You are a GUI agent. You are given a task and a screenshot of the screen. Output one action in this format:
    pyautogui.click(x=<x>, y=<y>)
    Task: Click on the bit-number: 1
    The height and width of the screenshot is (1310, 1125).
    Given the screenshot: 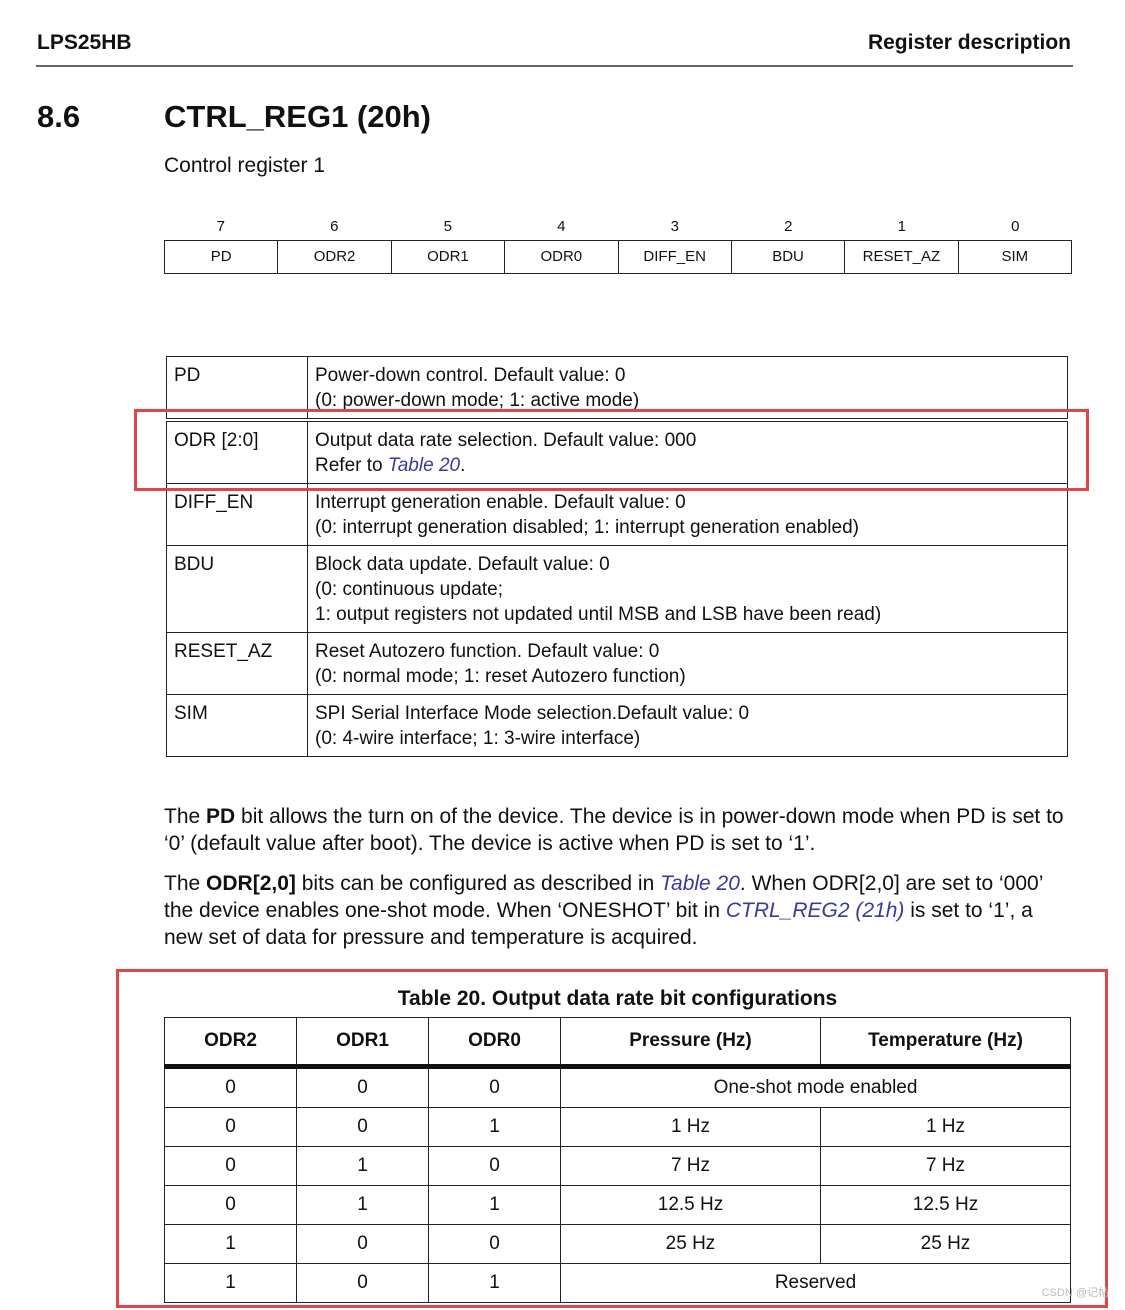 What is the action you would take?
    pyautogui.click(x=901, y=226)
    